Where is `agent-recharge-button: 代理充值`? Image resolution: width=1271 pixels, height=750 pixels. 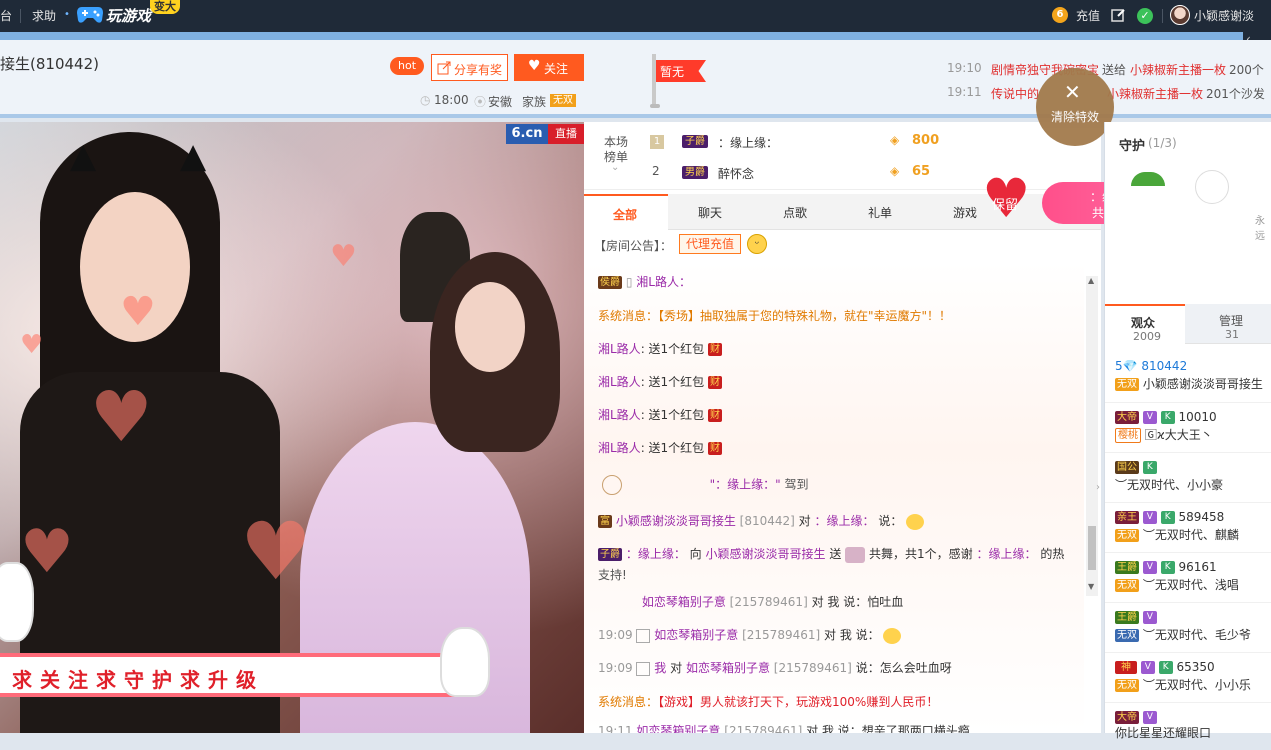 agent-recharge-button: 代理充值 is located at coordinates (710, 244).